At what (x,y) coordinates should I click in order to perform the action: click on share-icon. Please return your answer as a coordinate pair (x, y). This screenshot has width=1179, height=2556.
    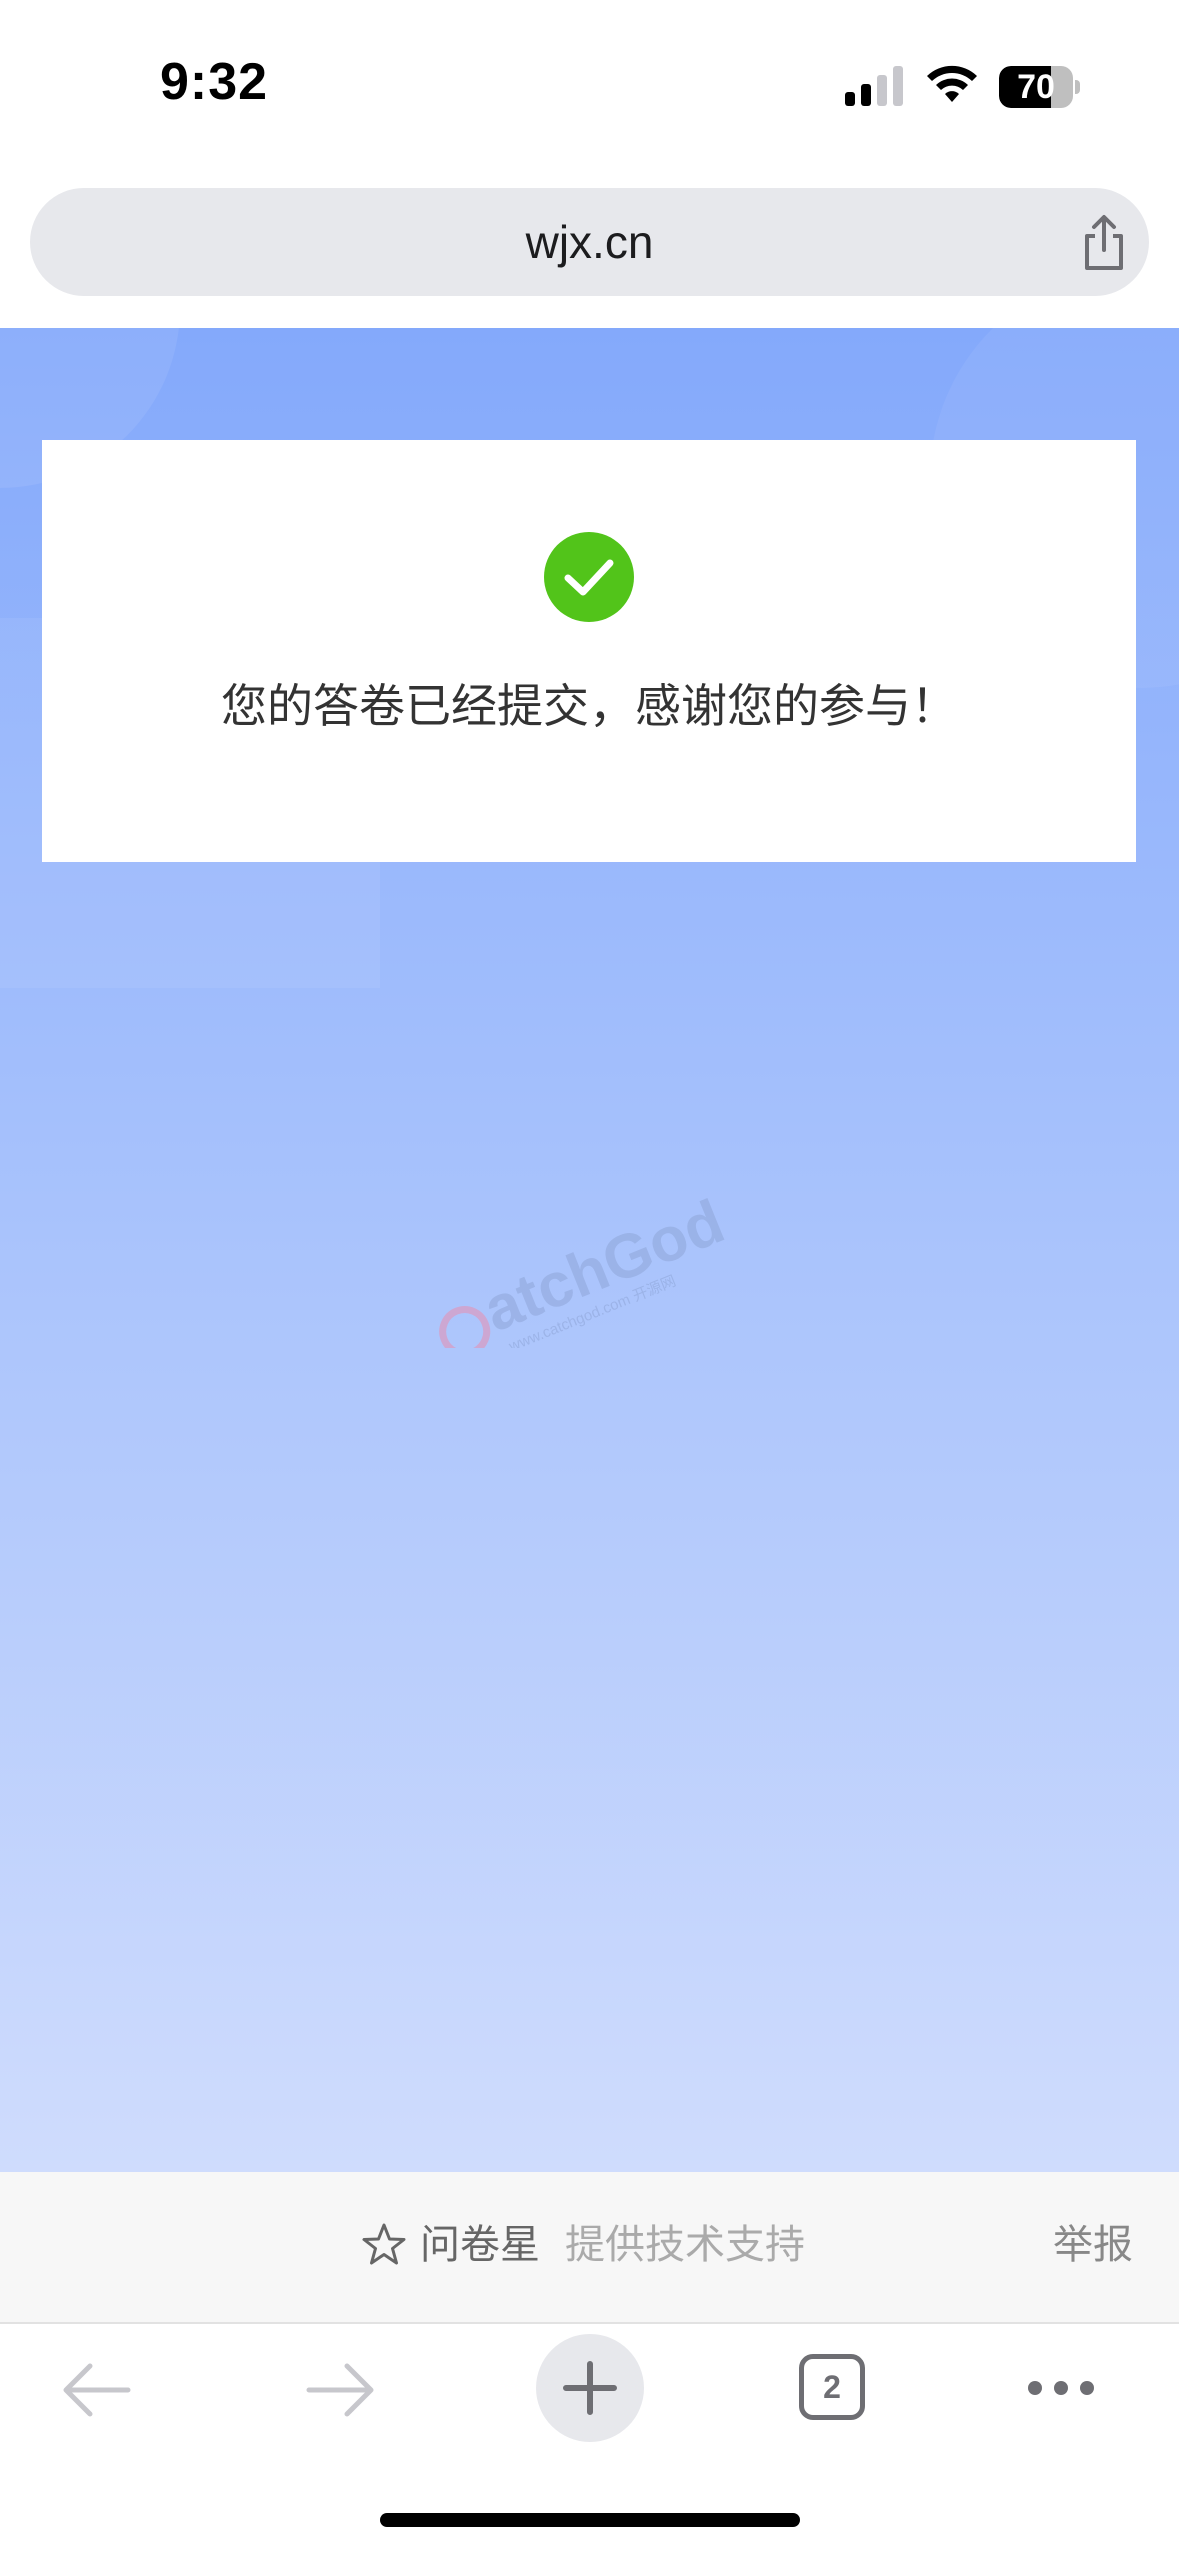
    Looking at the image, I should click on (1104, 243).